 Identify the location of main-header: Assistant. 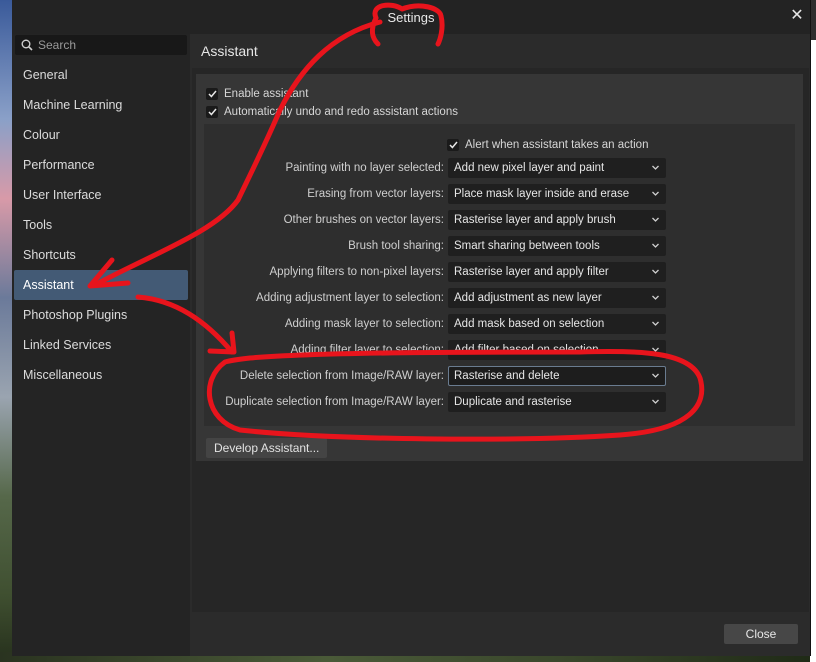
(500, 51).